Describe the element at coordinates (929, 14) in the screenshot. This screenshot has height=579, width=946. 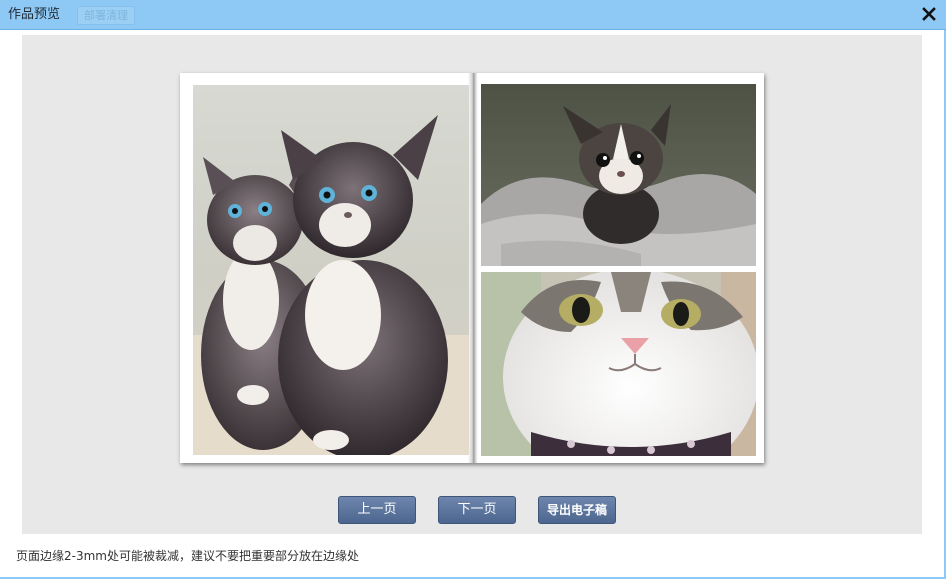
I see `close-icon` at that location.